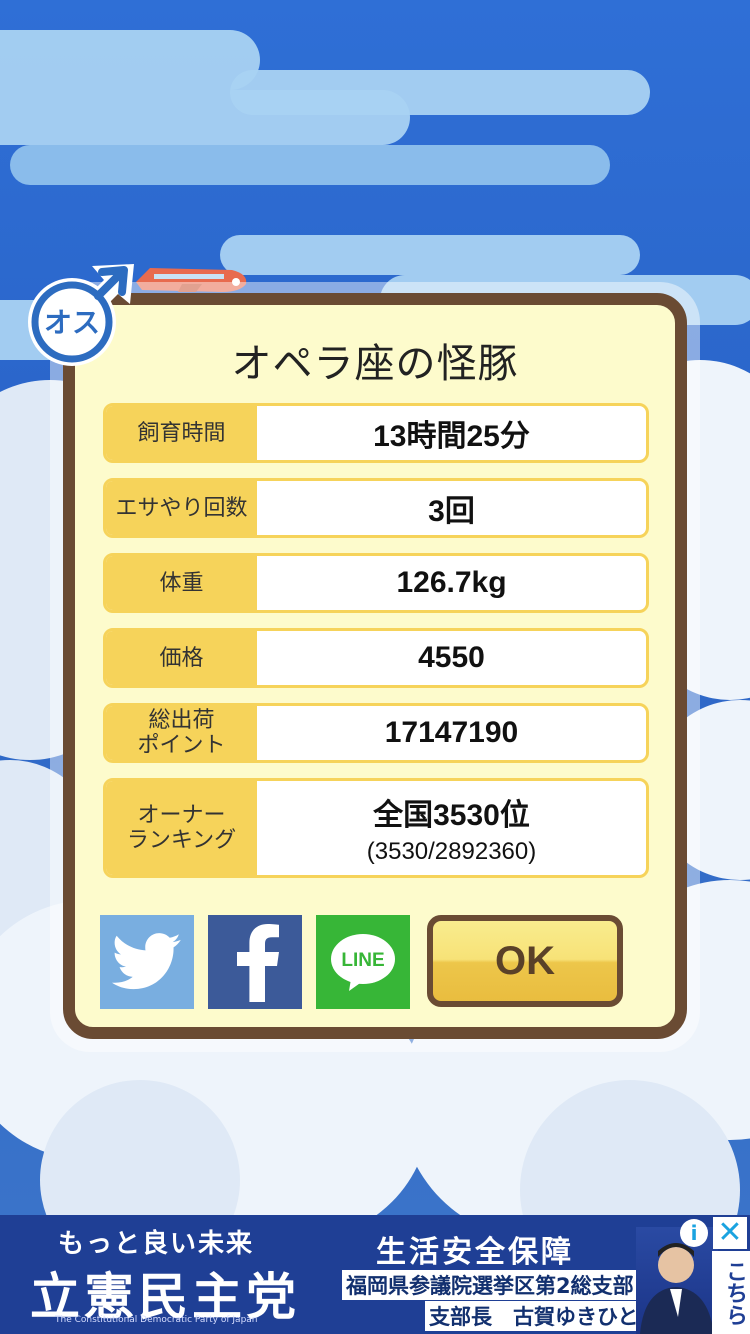  Describe the element at coordinates (451, 732) in the screenshot. I see `stat-value: 17147190` at that location.